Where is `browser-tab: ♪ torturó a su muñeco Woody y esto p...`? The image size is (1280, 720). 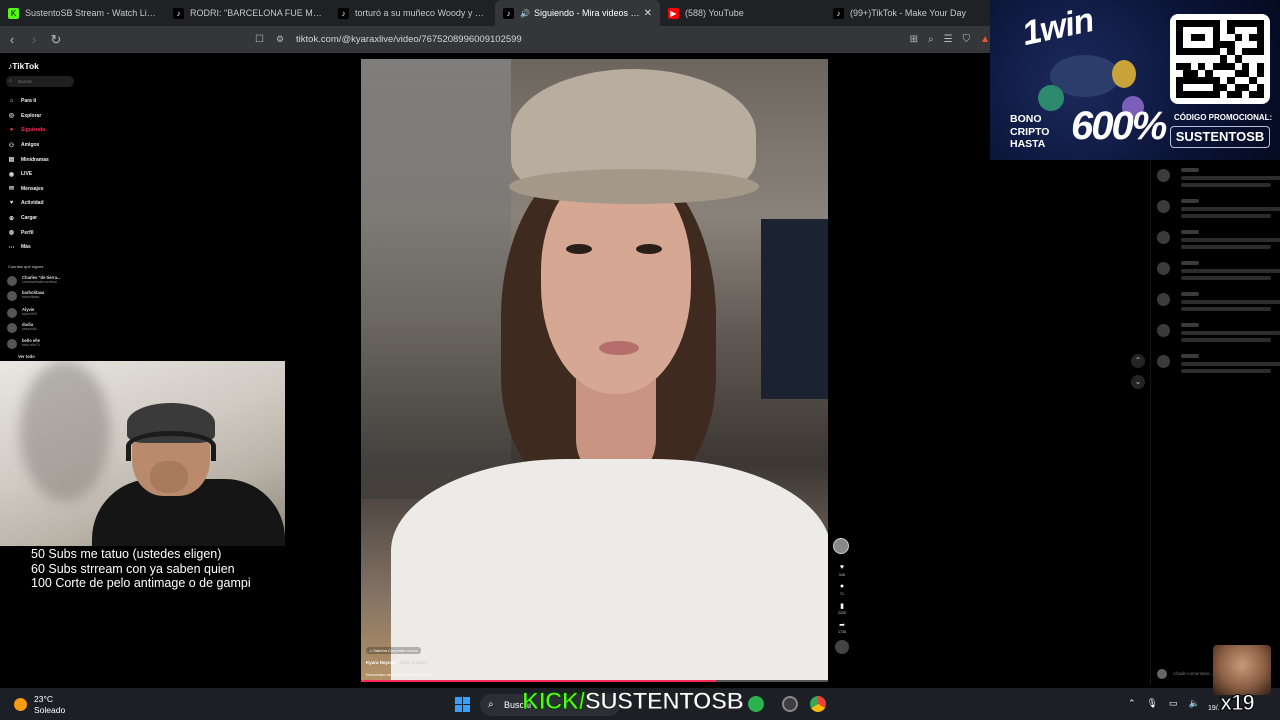
browser-tab: ♪ torturó a su muñeco Woody y esto p... is located at coordinates (412, 13).